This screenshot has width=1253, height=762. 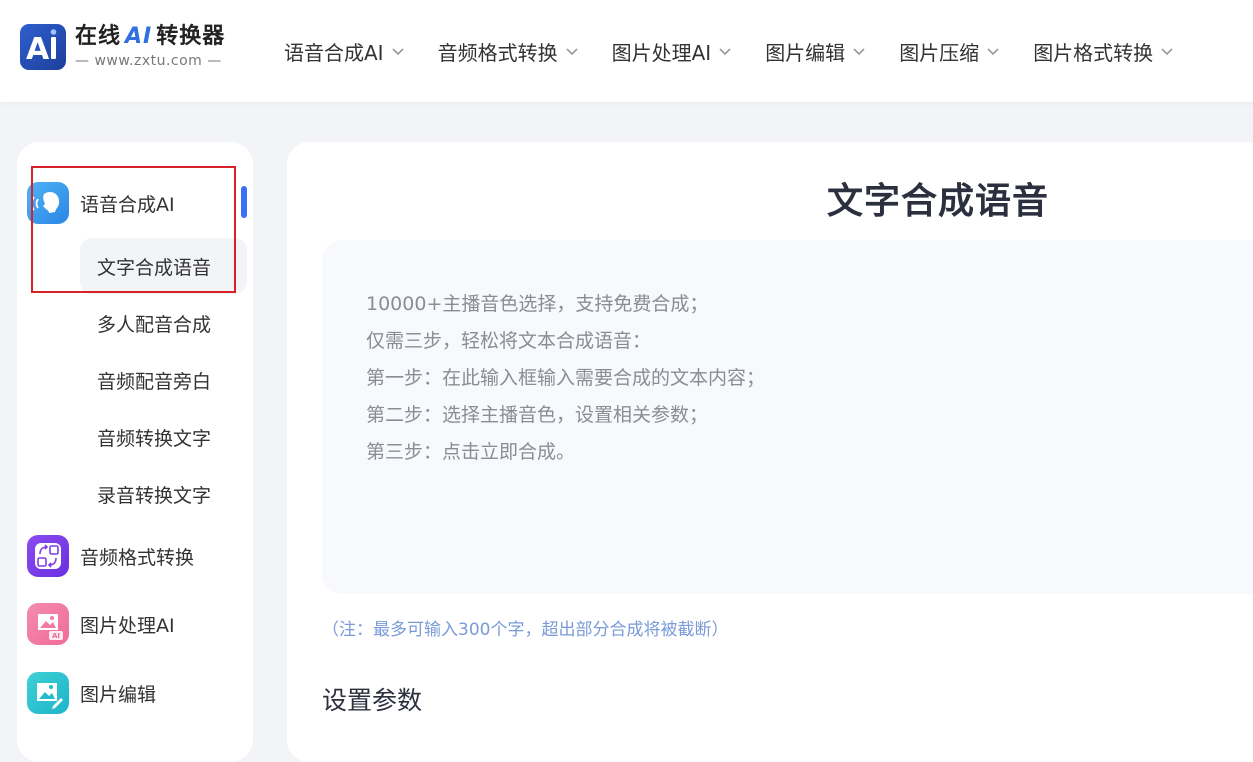 What do you see at coordinates (133, 229) in the screenshot?
I see `highlight-annotation-box` at bounding box center [133, 229].